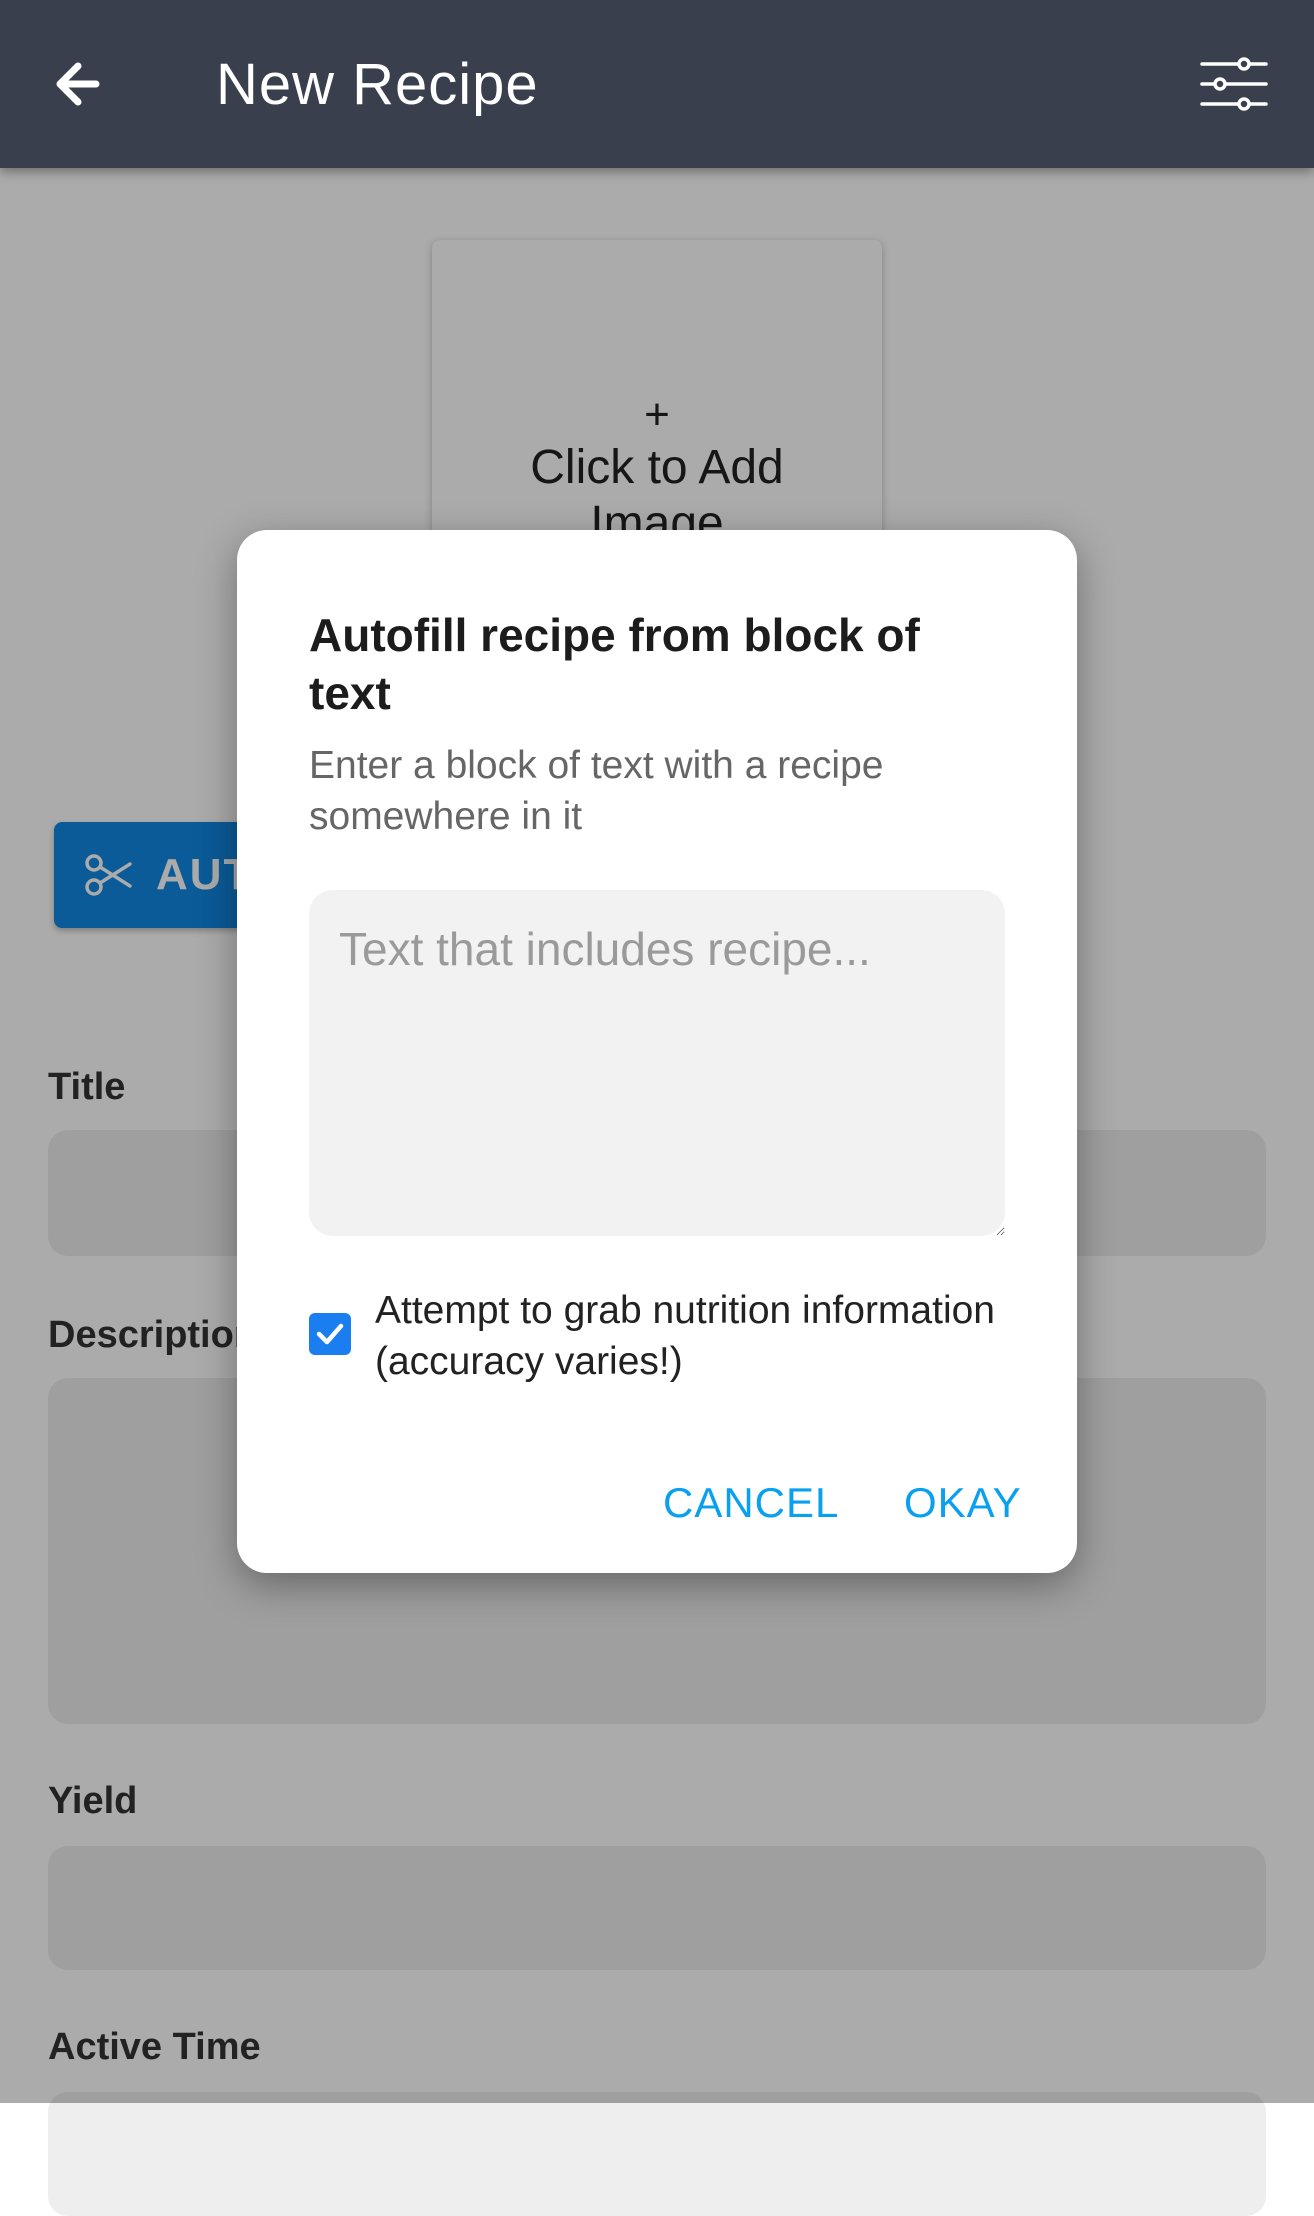 The image size is (1314, 2216). Describe the element at coordinates (657, 2154) in the screenshot. I see `active-time-input` at that location.